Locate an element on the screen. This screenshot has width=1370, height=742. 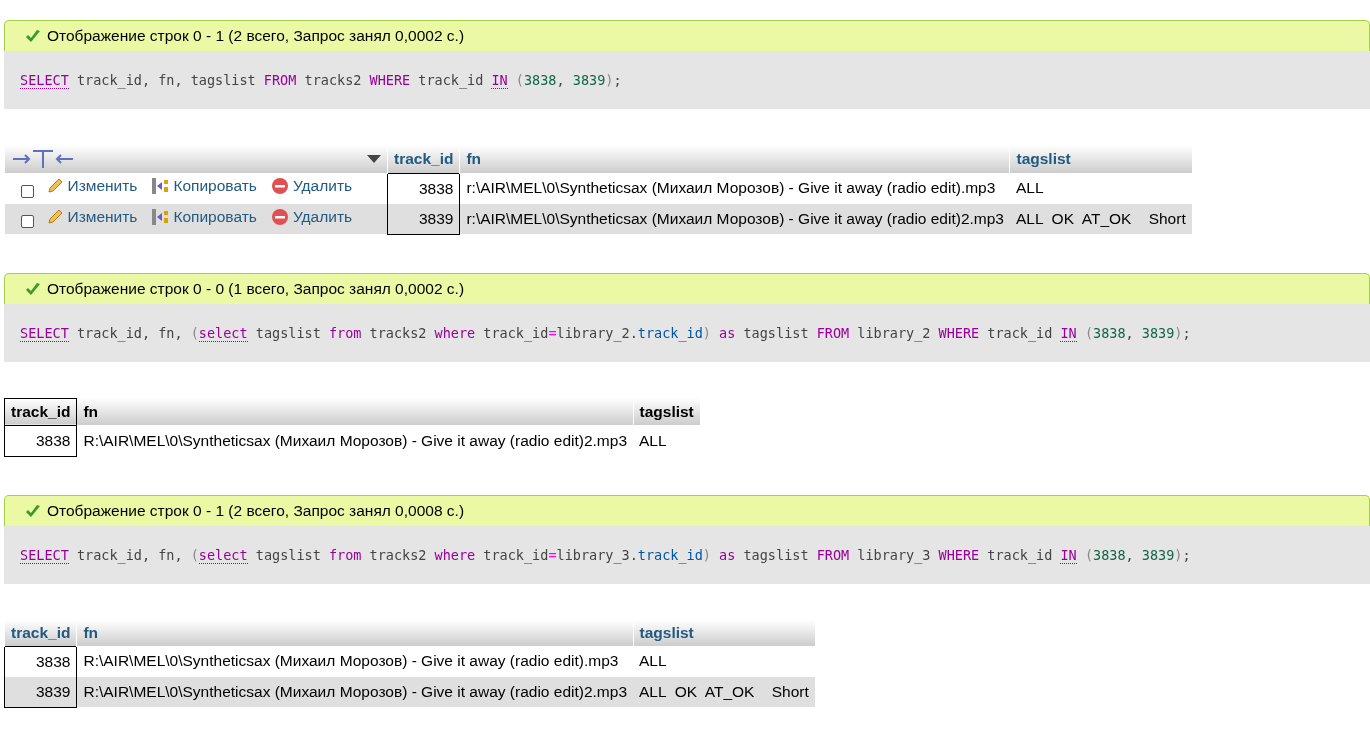
message-text: Отображение строк 0 - 0 (1 всего, Запрос занял 0,0002 с.) is located at coordinates (256, 288).